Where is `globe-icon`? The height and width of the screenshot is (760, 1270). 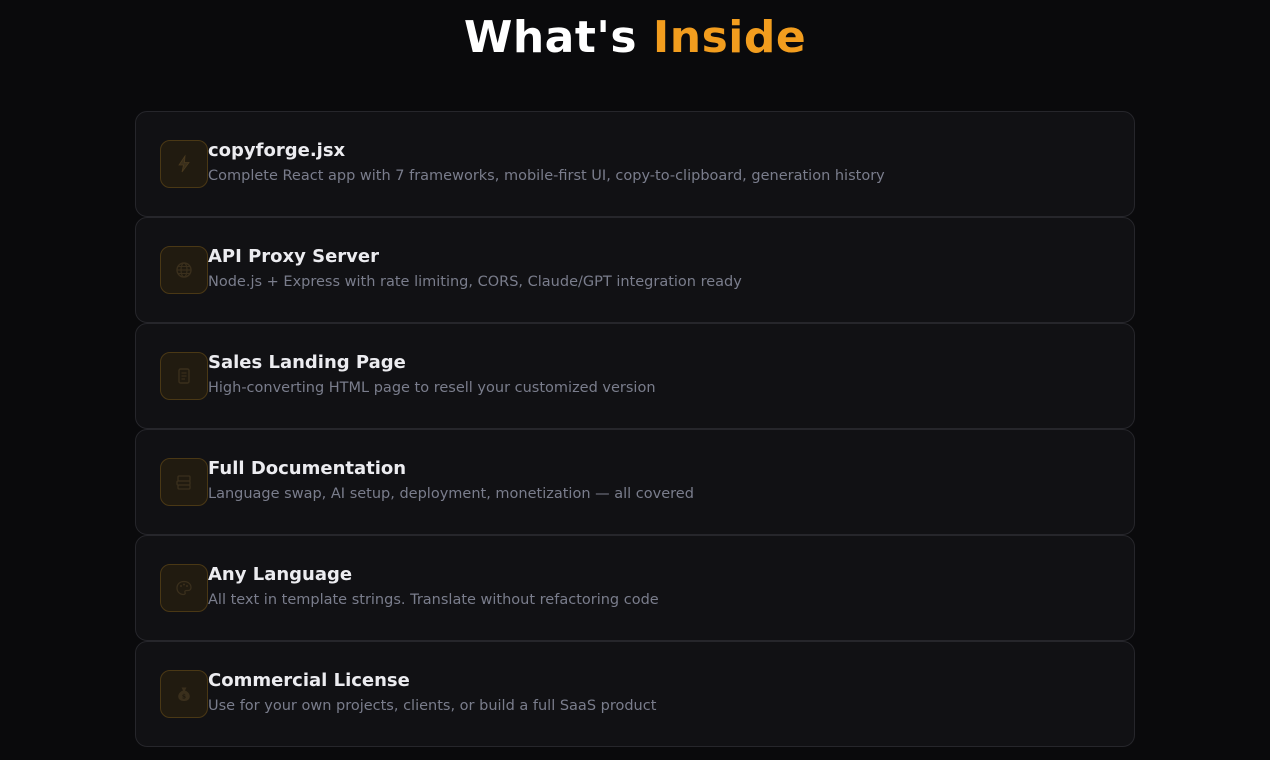
globe-icon is located at coordinates (184, 270).